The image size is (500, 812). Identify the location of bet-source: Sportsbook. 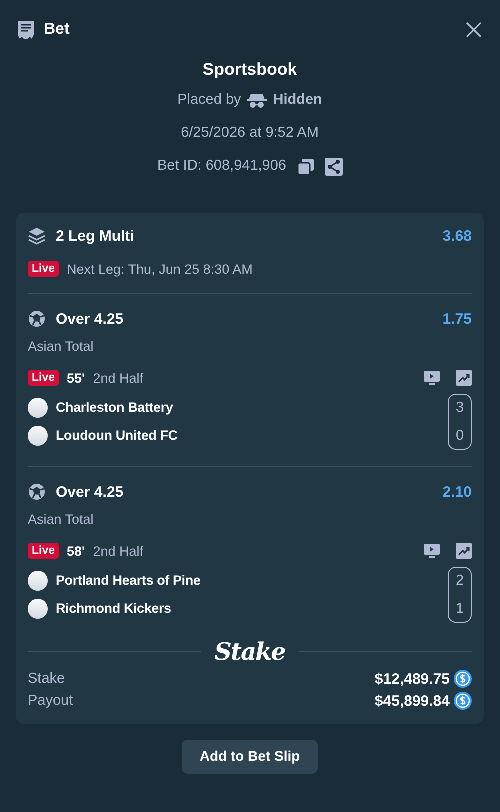
(250, 70).